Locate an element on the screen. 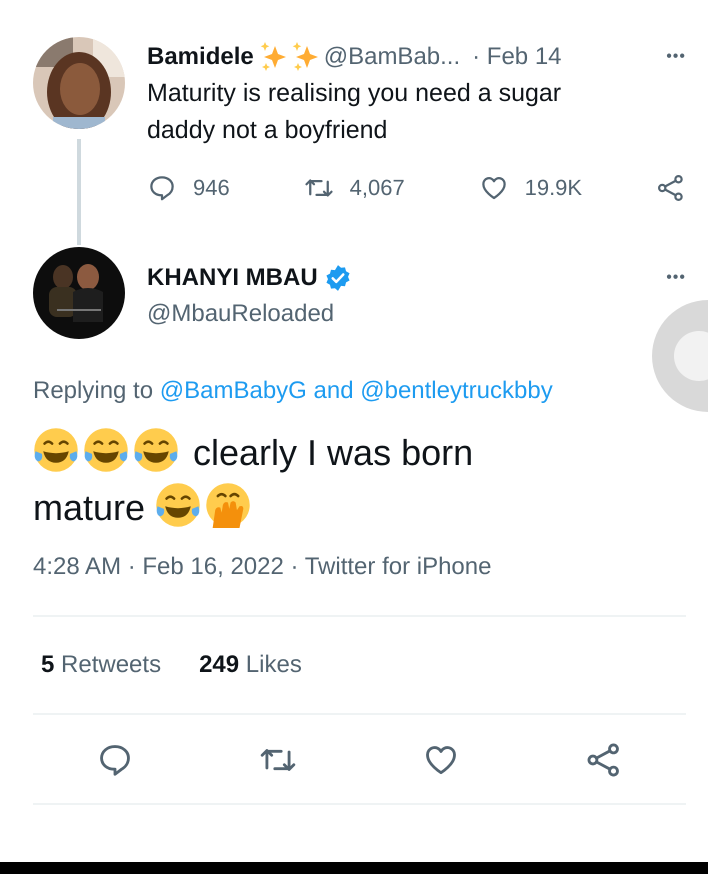  tweet-timestamp: 4:28 AM · Feb 16, 2022 · Twitter for iPhone is located at coordinates (262, 567).